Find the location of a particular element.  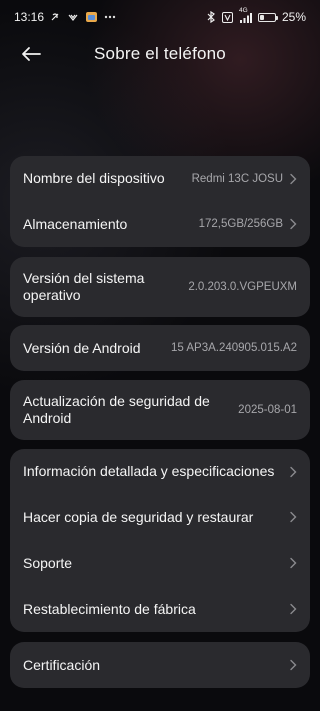

status-left: 13:16 is located at coordinates (65, 17).